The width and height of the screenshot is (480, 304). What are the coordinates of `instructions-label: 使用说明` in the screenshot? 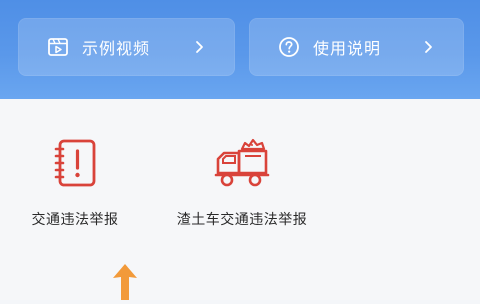 It's located at (347, 48).